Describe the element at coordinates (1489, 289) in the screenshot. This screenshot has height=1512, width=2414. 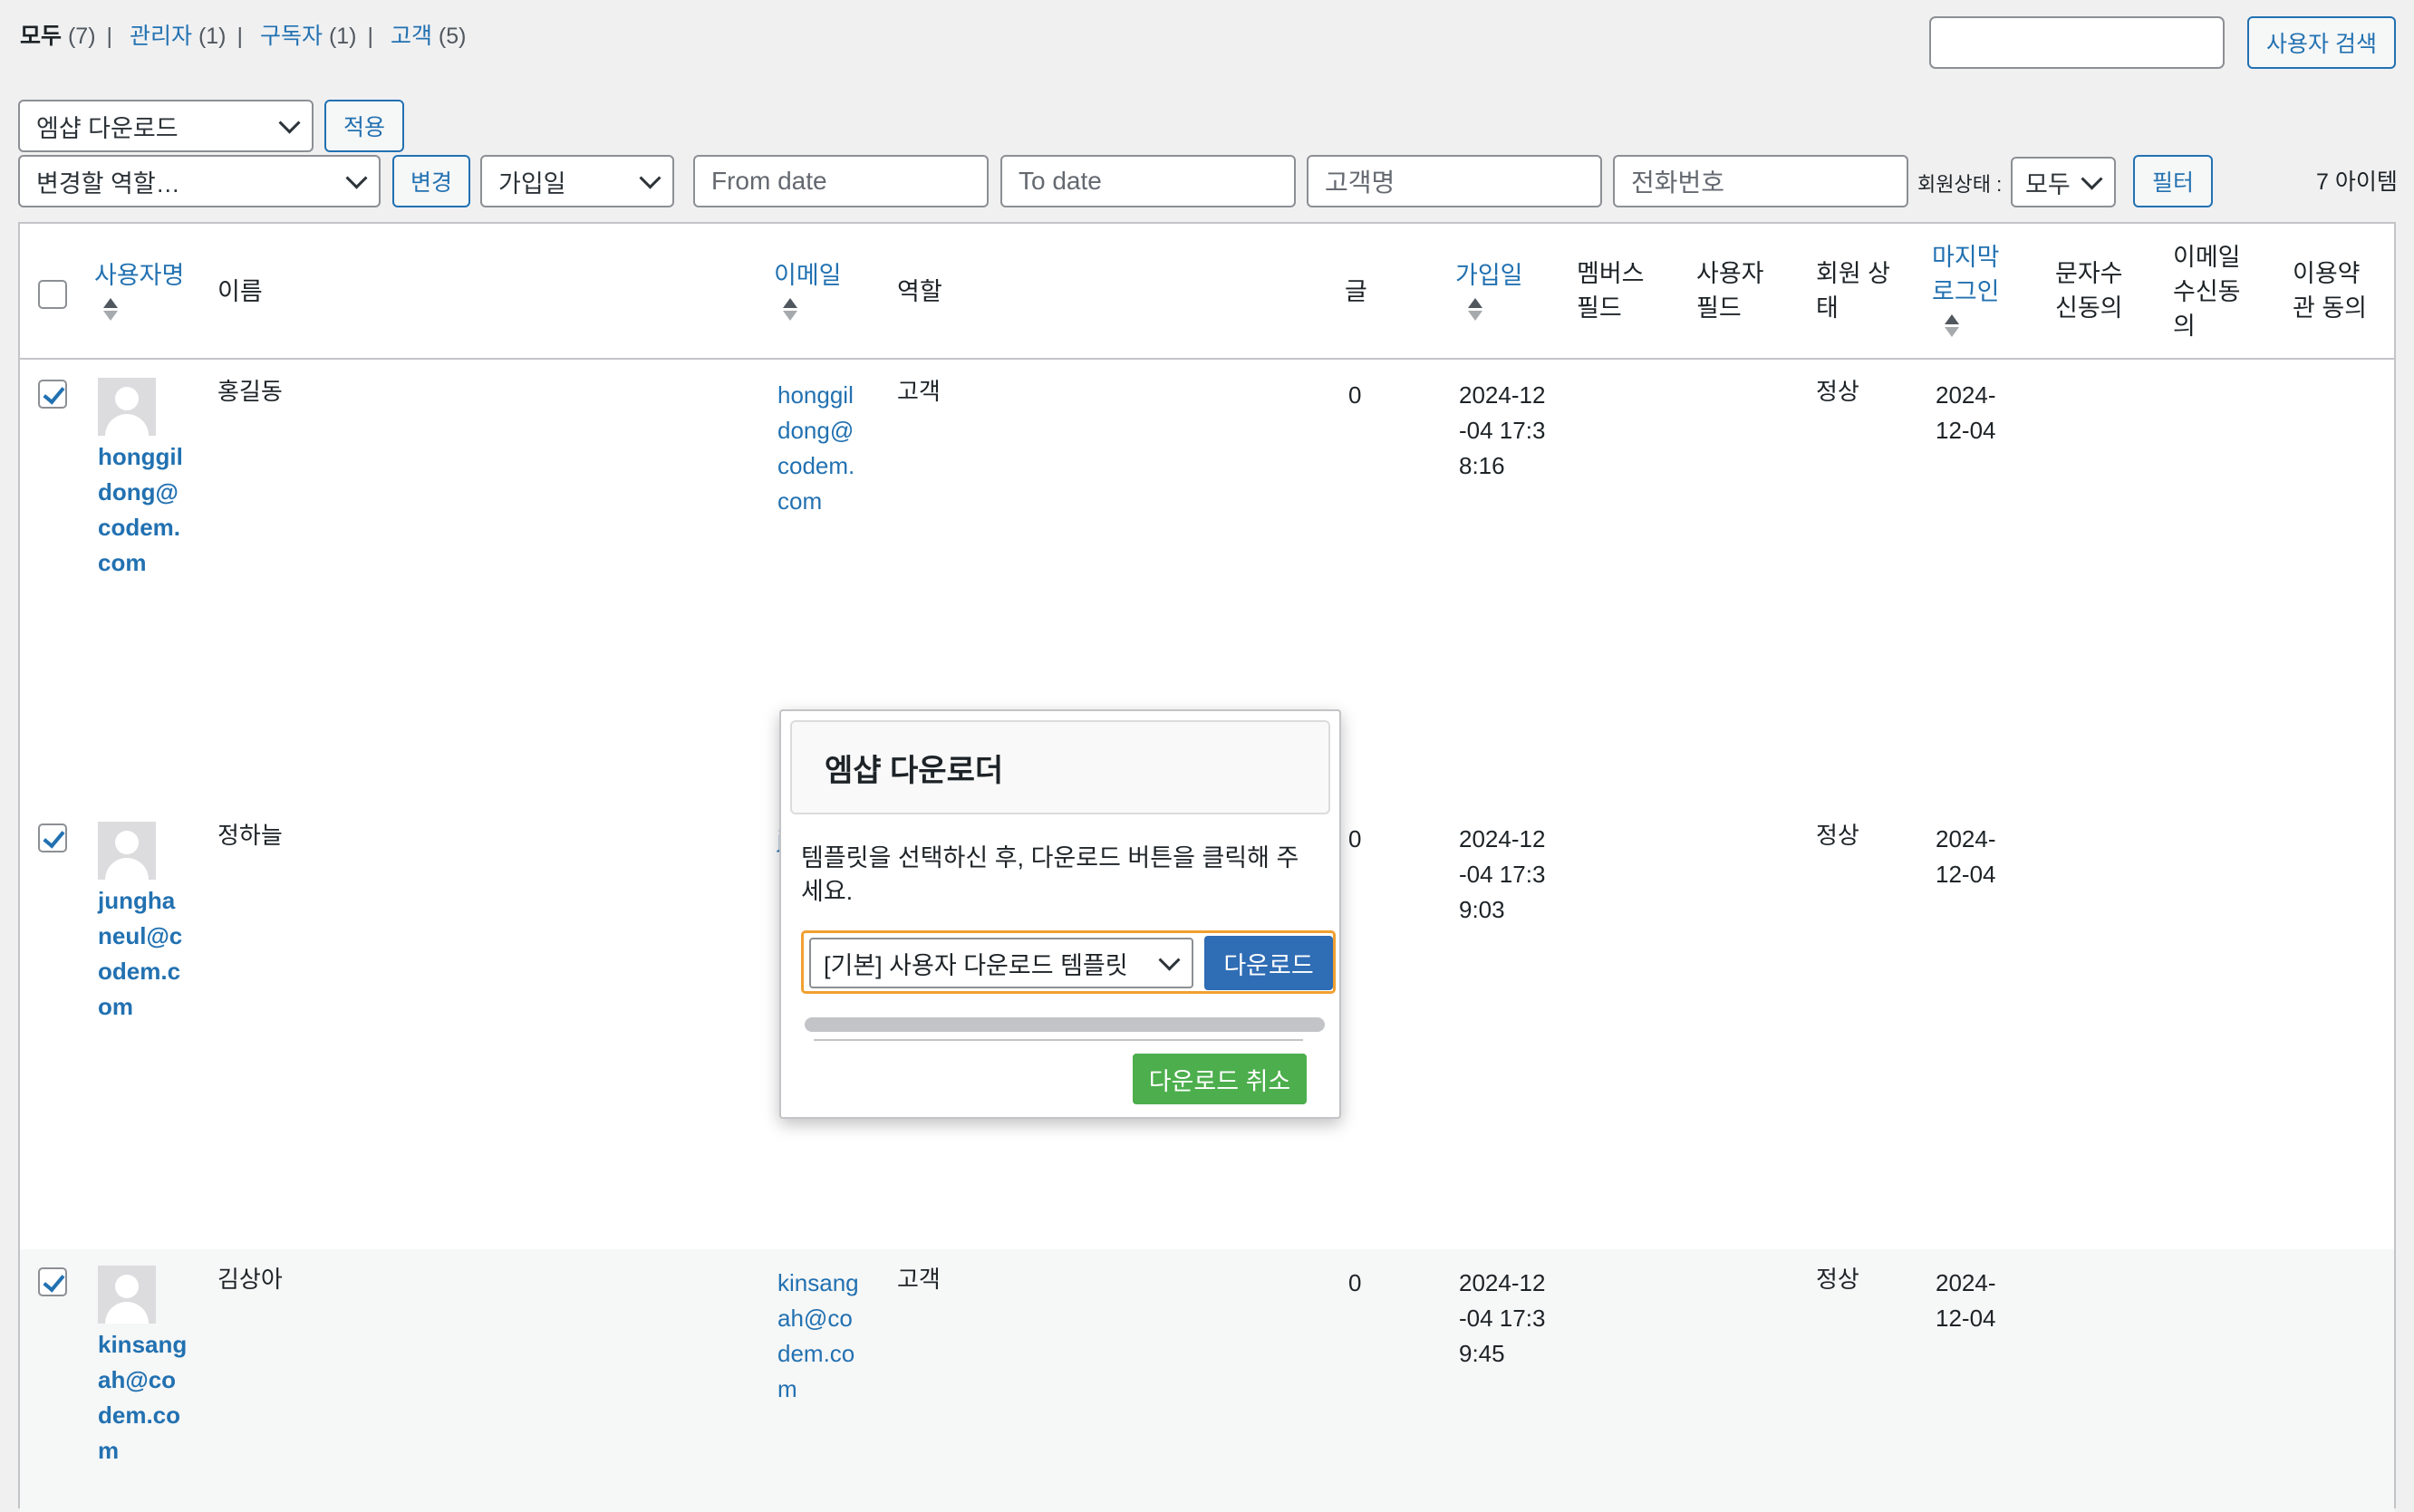
I see `column-registered: 가입일` at that location.